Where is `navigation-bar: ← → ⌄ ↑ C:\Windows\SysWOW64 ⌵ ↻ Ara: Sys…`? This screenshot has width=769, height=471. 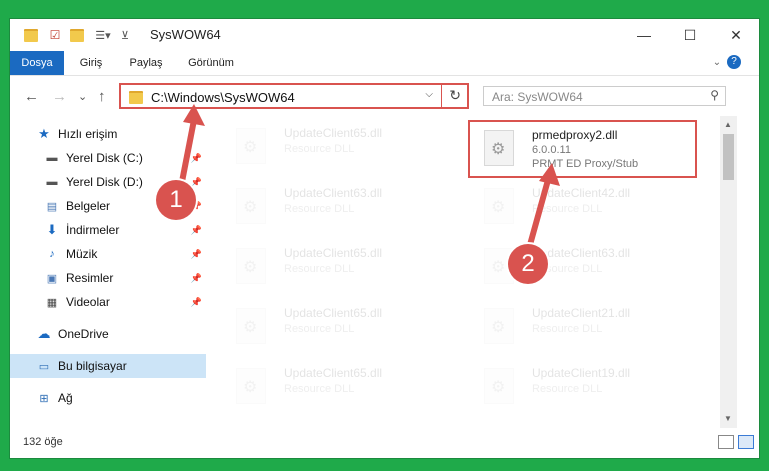 navigation-bar: ← → ⌄ ↑ C:\Windows\SysWOW64 ⌵ ↻ Ara: Sys… is located at coordinates (384, 96).